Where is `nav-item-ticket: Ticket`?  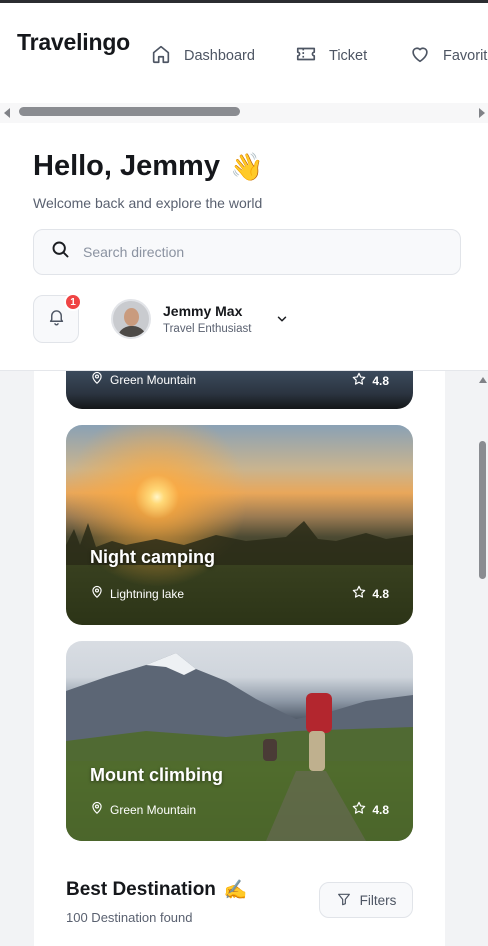
nav-item-ticket: Ticket is located at coordinates (331, 56).